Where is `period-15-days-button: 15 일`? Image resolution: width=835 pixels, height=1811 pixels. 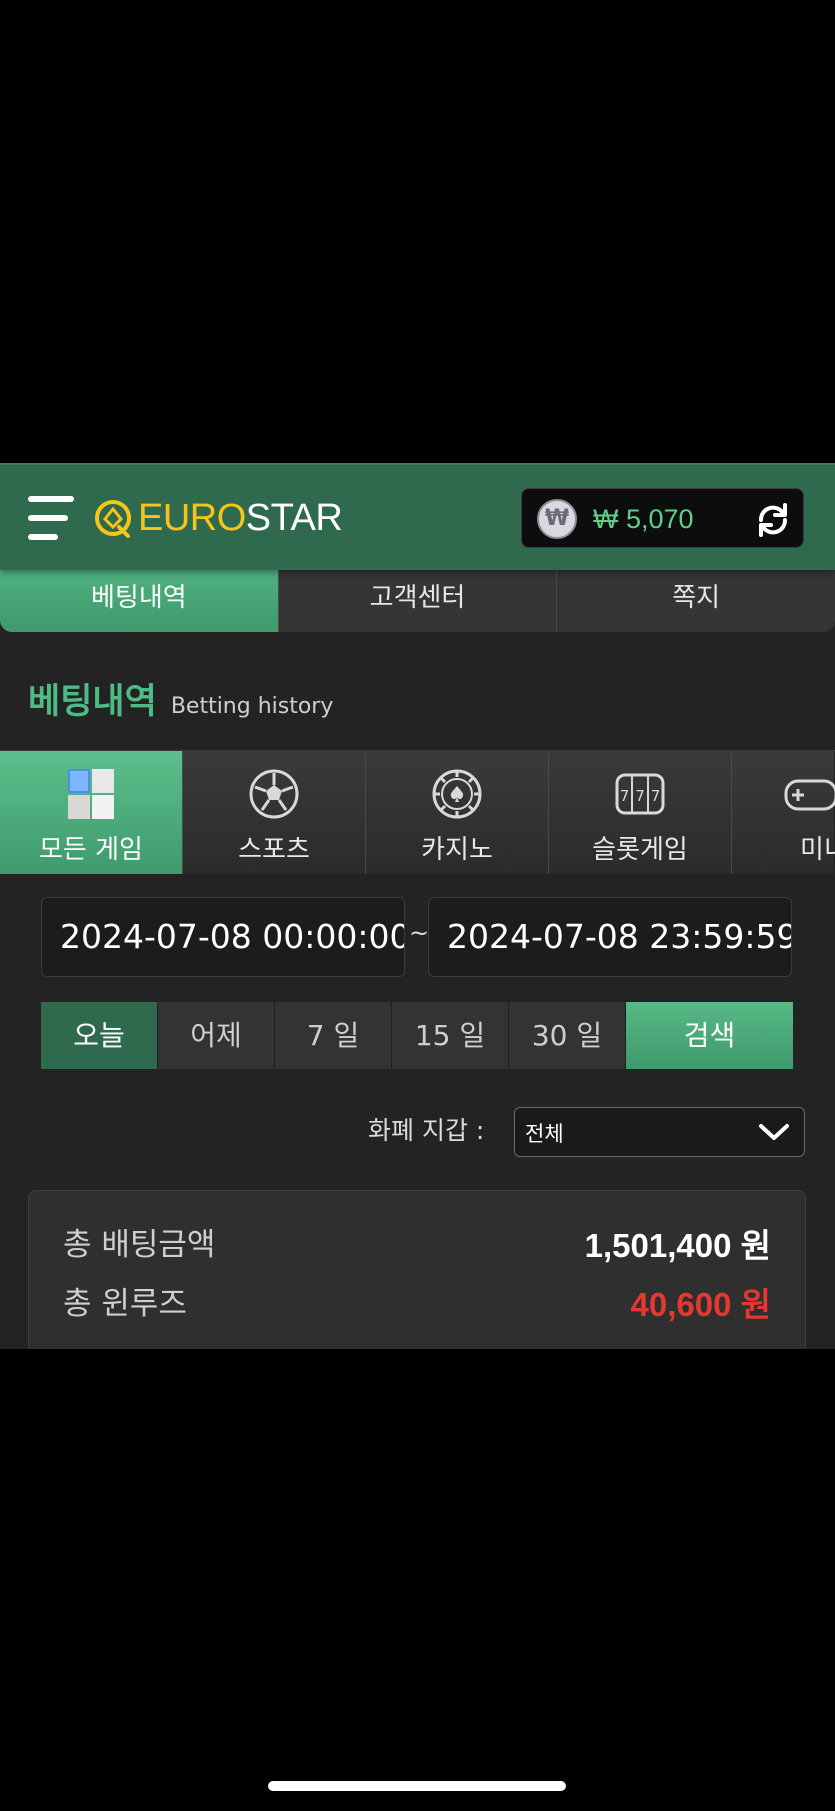
period-15-days-button: 15 일 is located at coordinates (450, 1035).